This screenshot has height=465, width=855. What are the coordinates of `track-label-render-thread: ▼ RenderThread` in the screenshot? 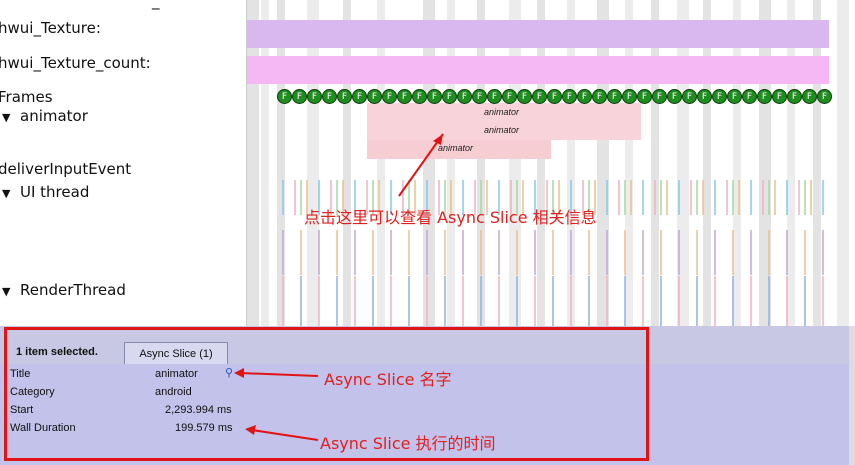 It's located at (63, 290).